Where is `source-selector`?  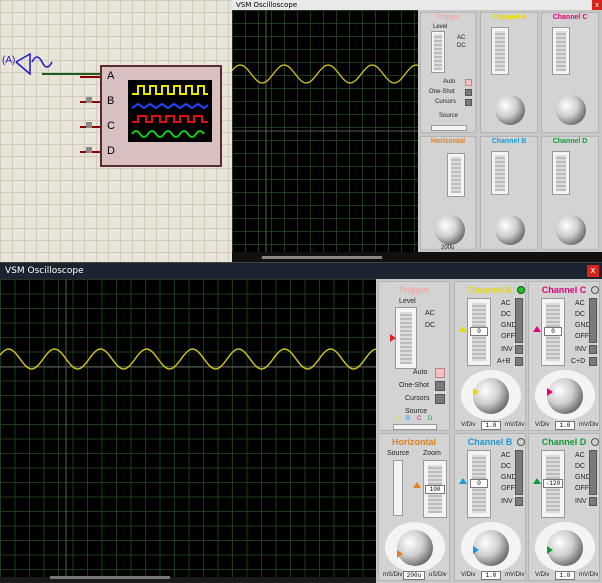 source-selector is located at coordinates (415, 427).